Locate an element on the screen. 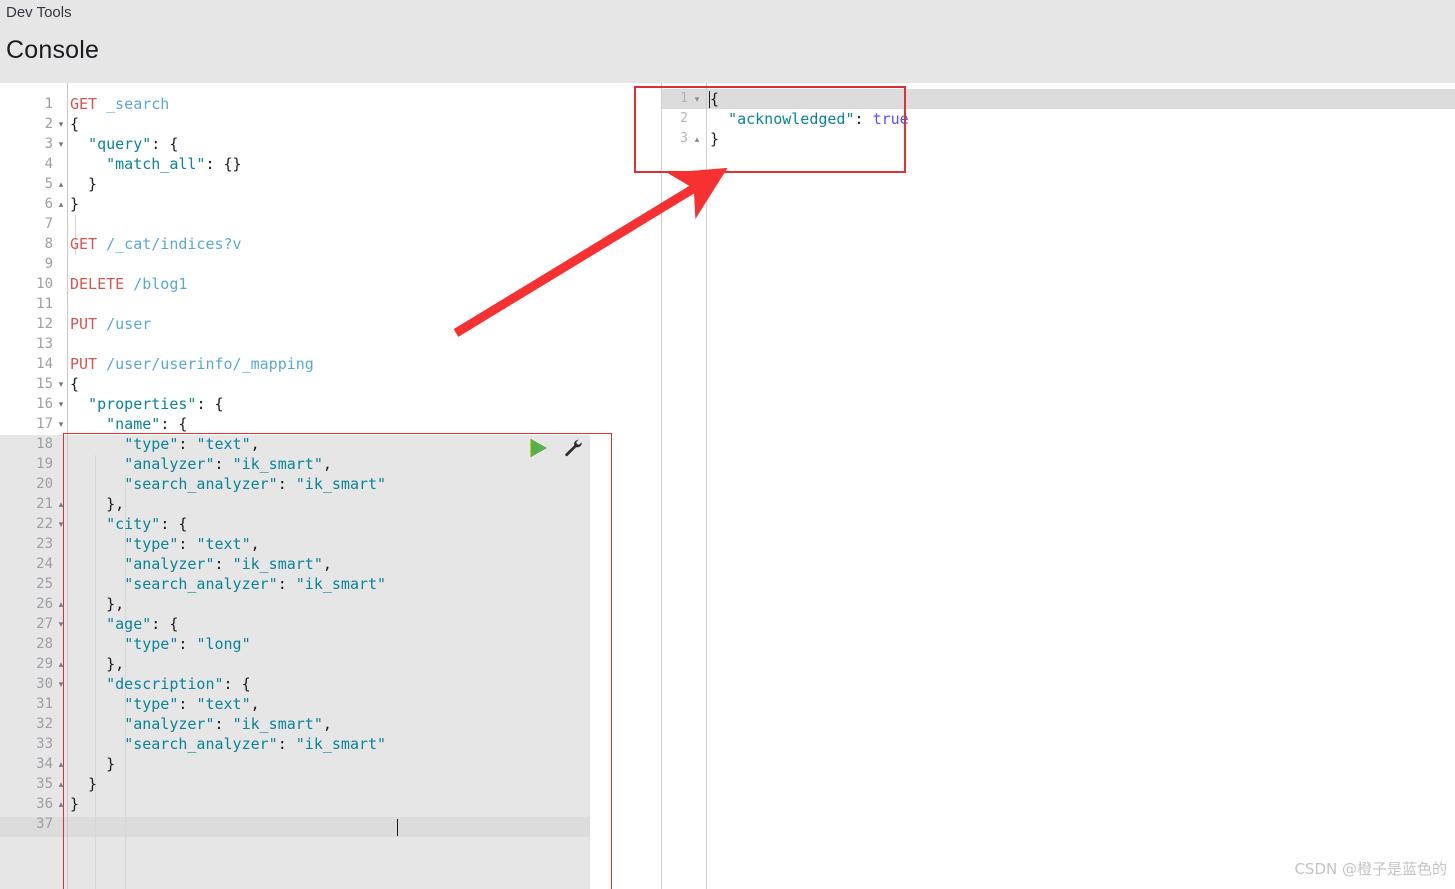 The height and width of the screenshot is (889, 1455). editor-scroll-column is located at coordinates (601, 486).